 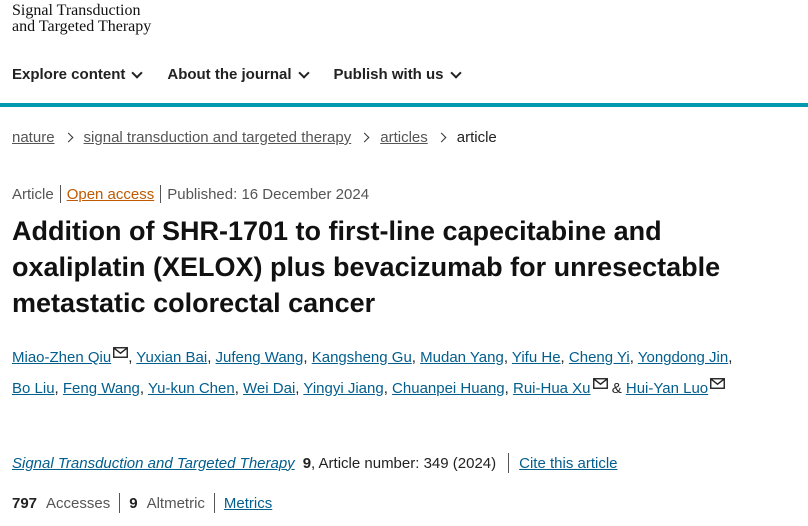 I want to click on breadcrumb-nature: nature, so click(x=33, y=137).